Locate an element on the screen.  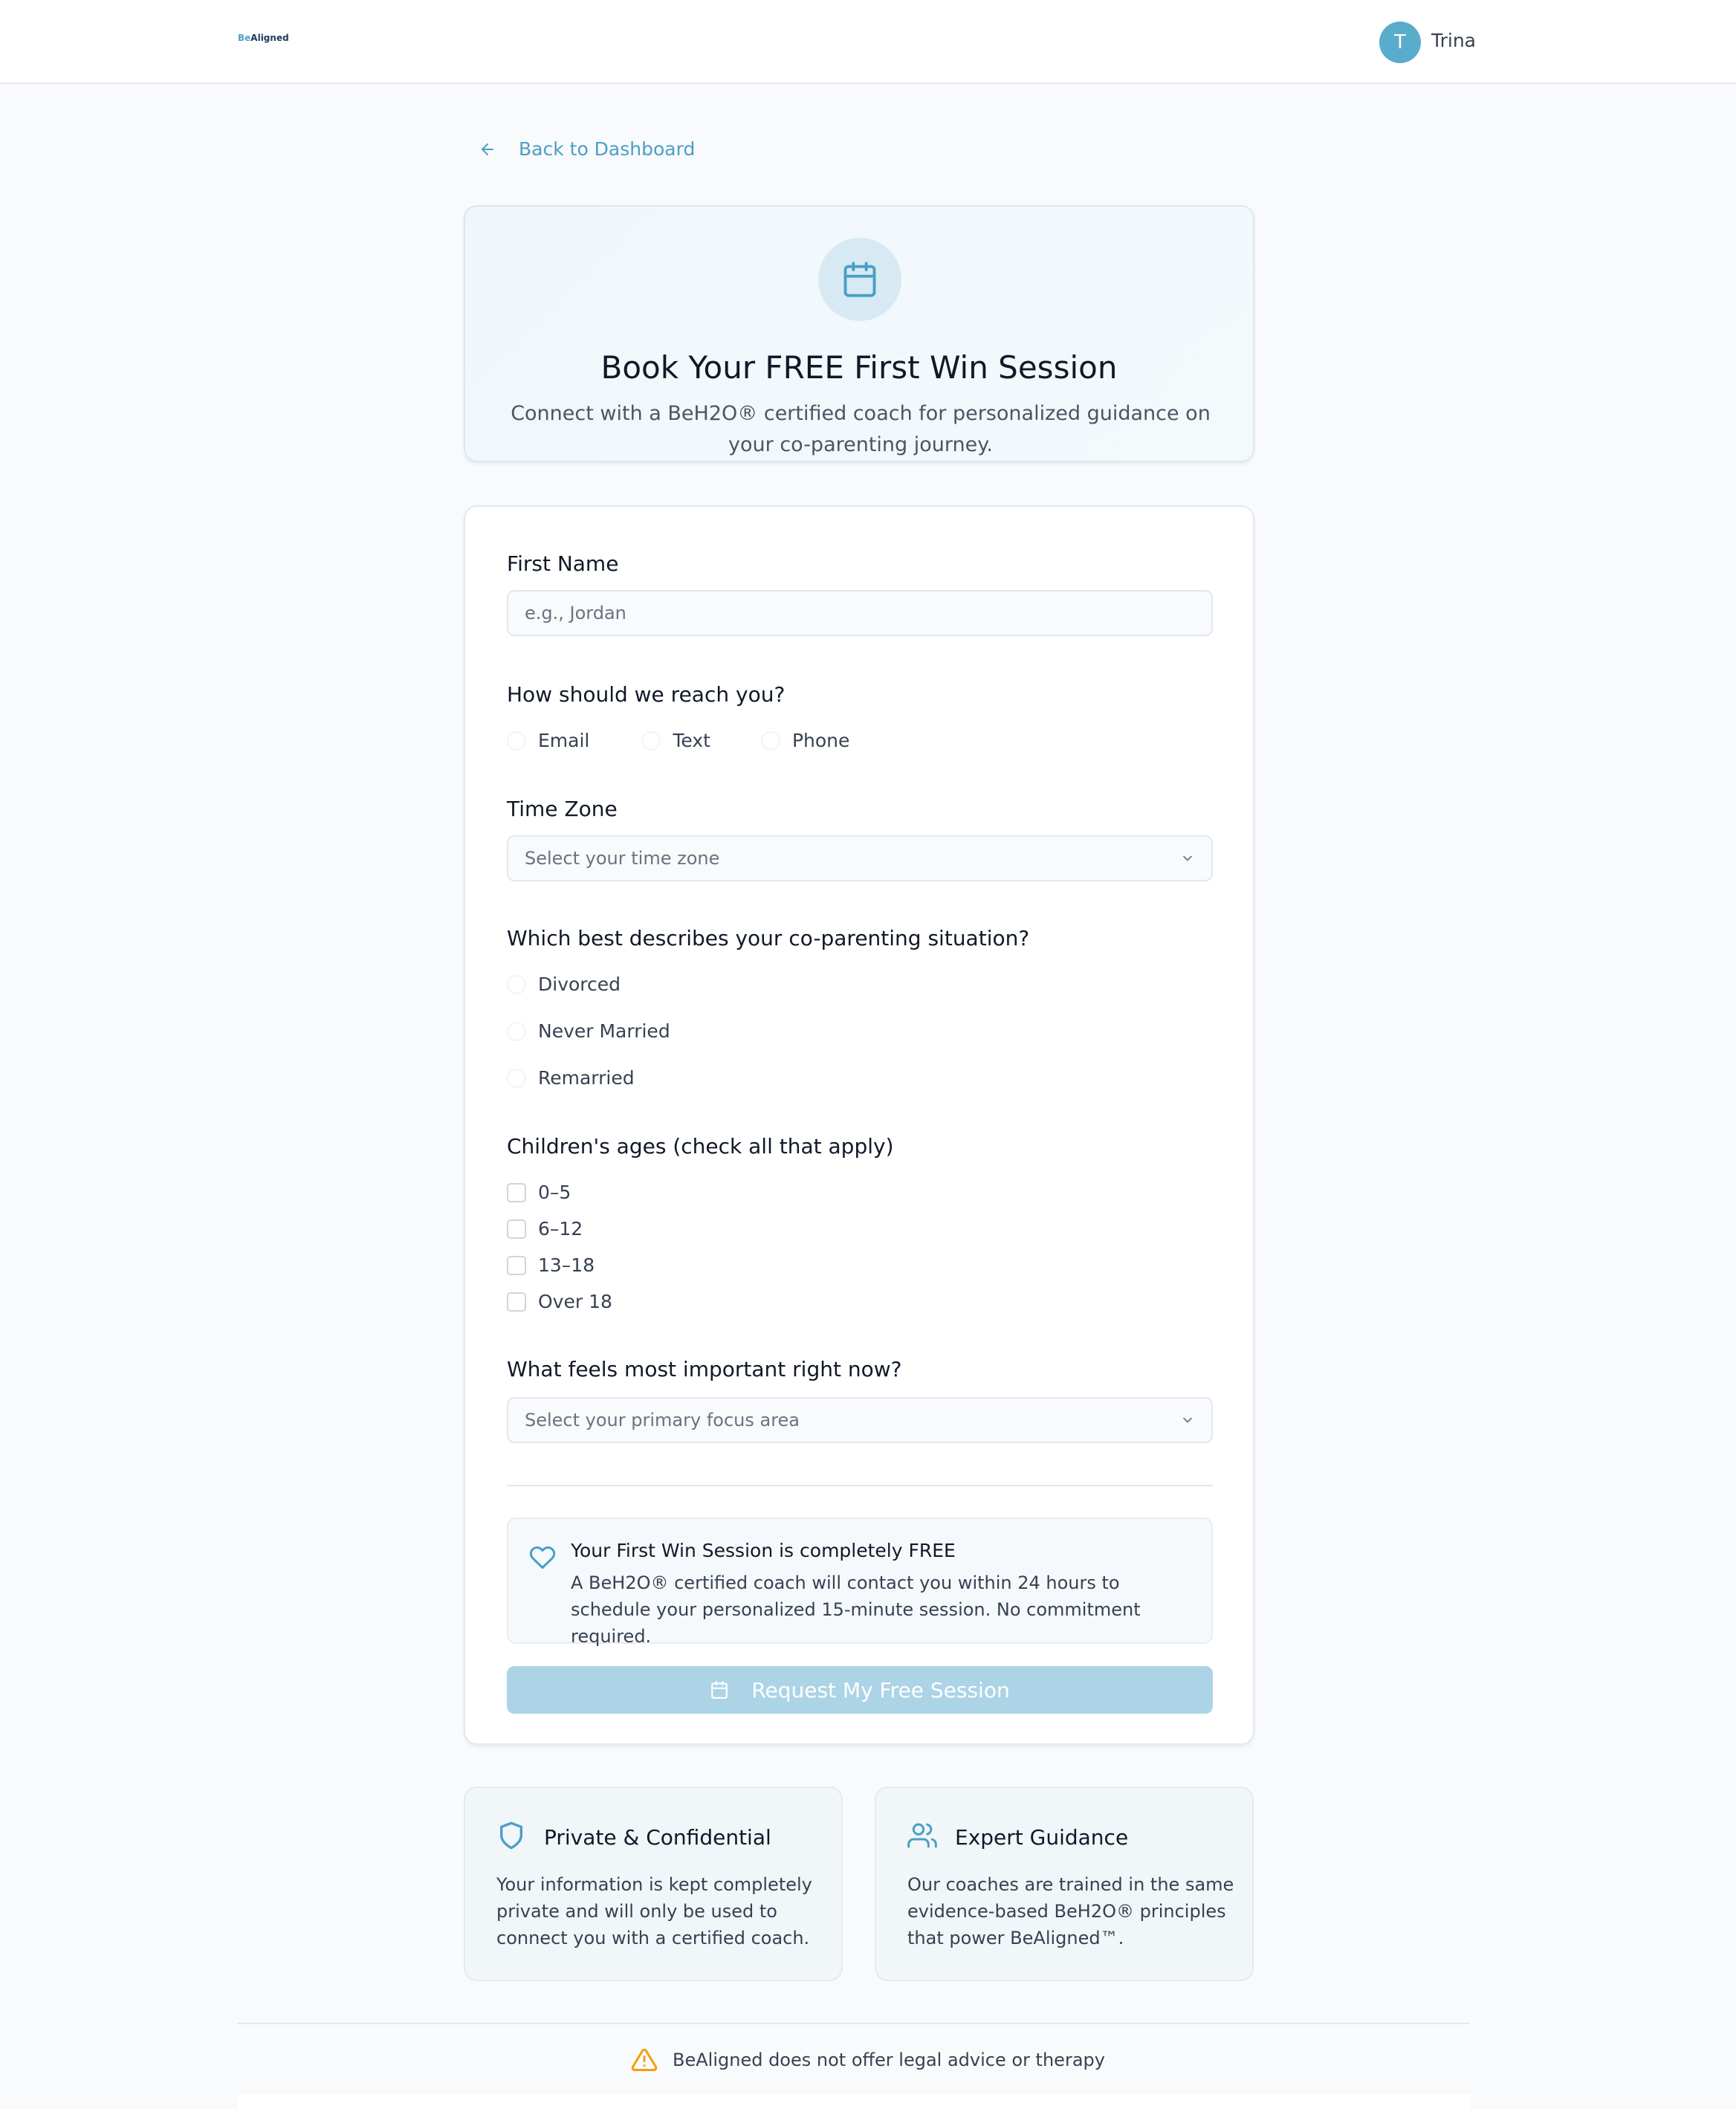
form-divider is located at coordinates (860, 1485).